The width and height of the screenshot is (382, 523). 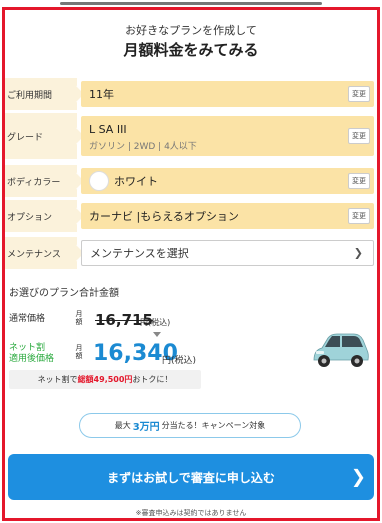 I want to click on top-bar, so click(x=191, y=3).